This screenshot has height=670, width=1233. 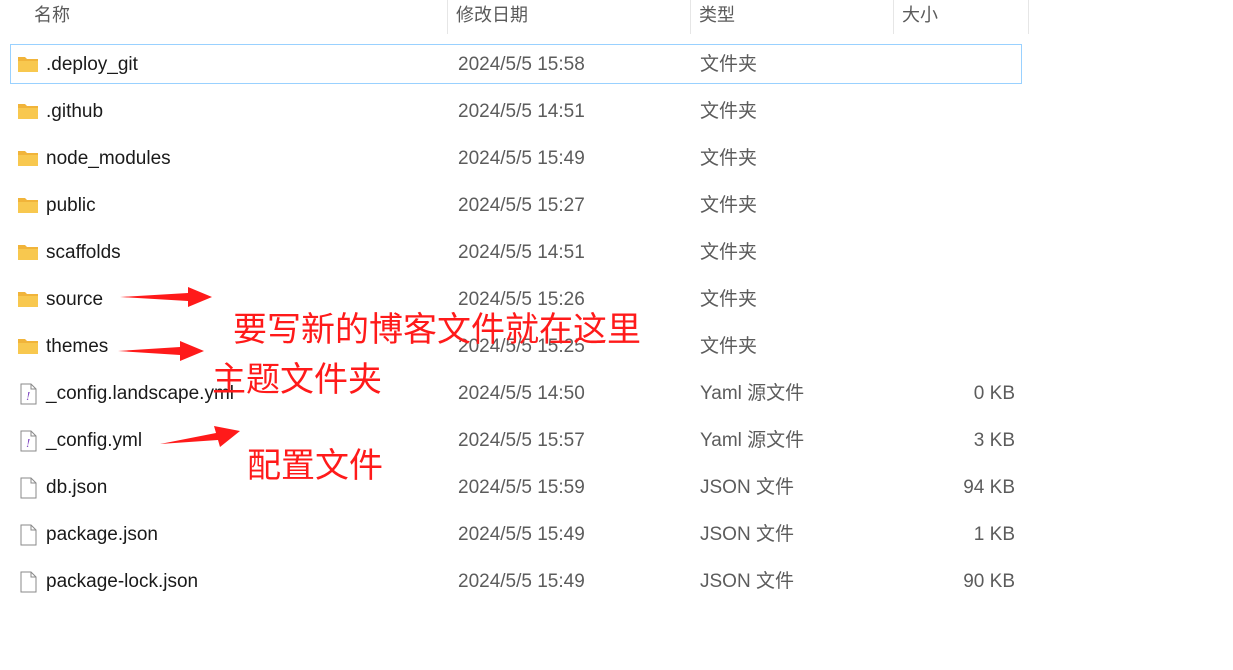 I want to click on file-name: _config.yml, so click(x=94, y=440).